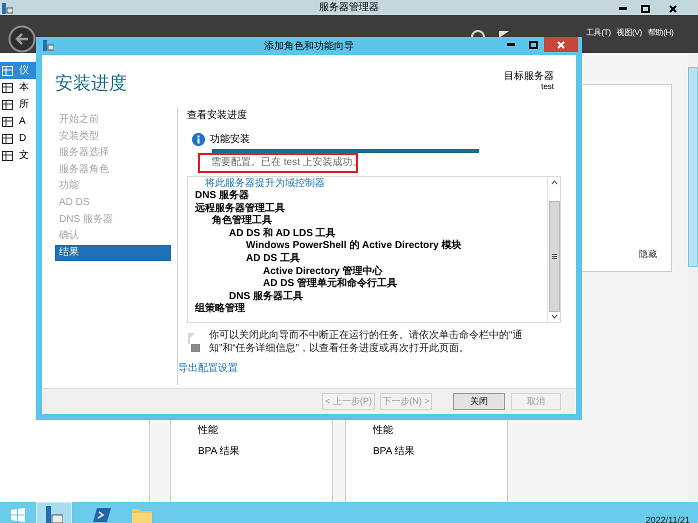 This screenshot has height=523, width=698. What do you see at coordinates (242, 221) in the screenshot?
I see `feature-item: 角色管理工具` at bounding box center [242, 221].